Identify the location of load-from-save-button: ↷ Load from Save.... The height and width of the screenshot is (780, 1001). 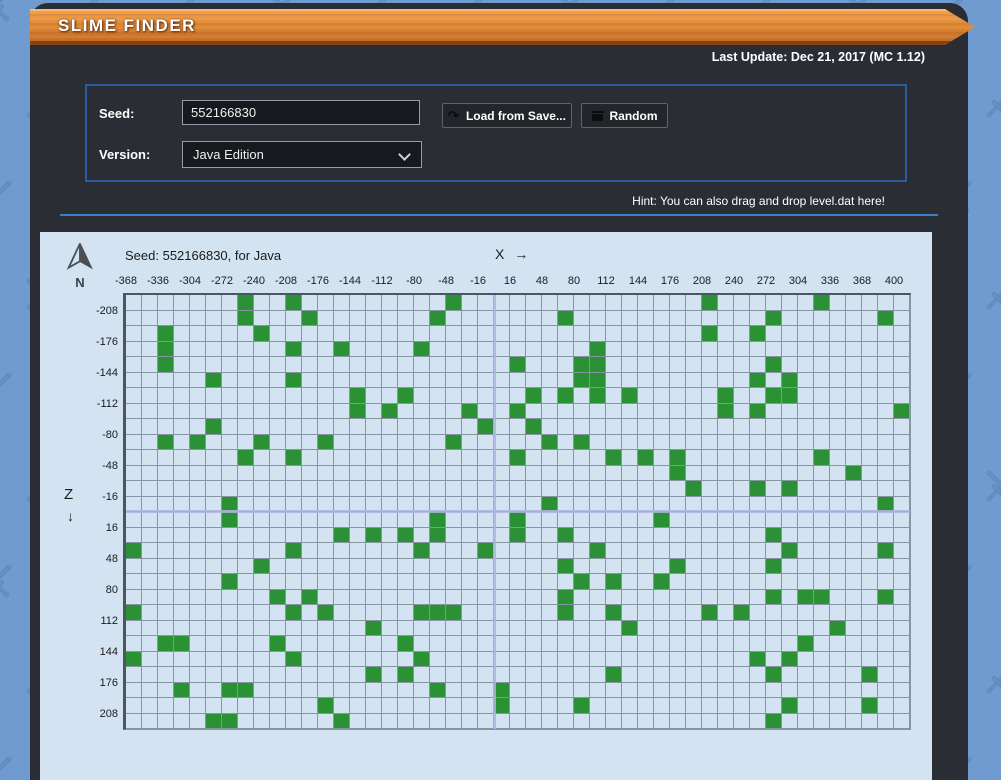
(507, 115).